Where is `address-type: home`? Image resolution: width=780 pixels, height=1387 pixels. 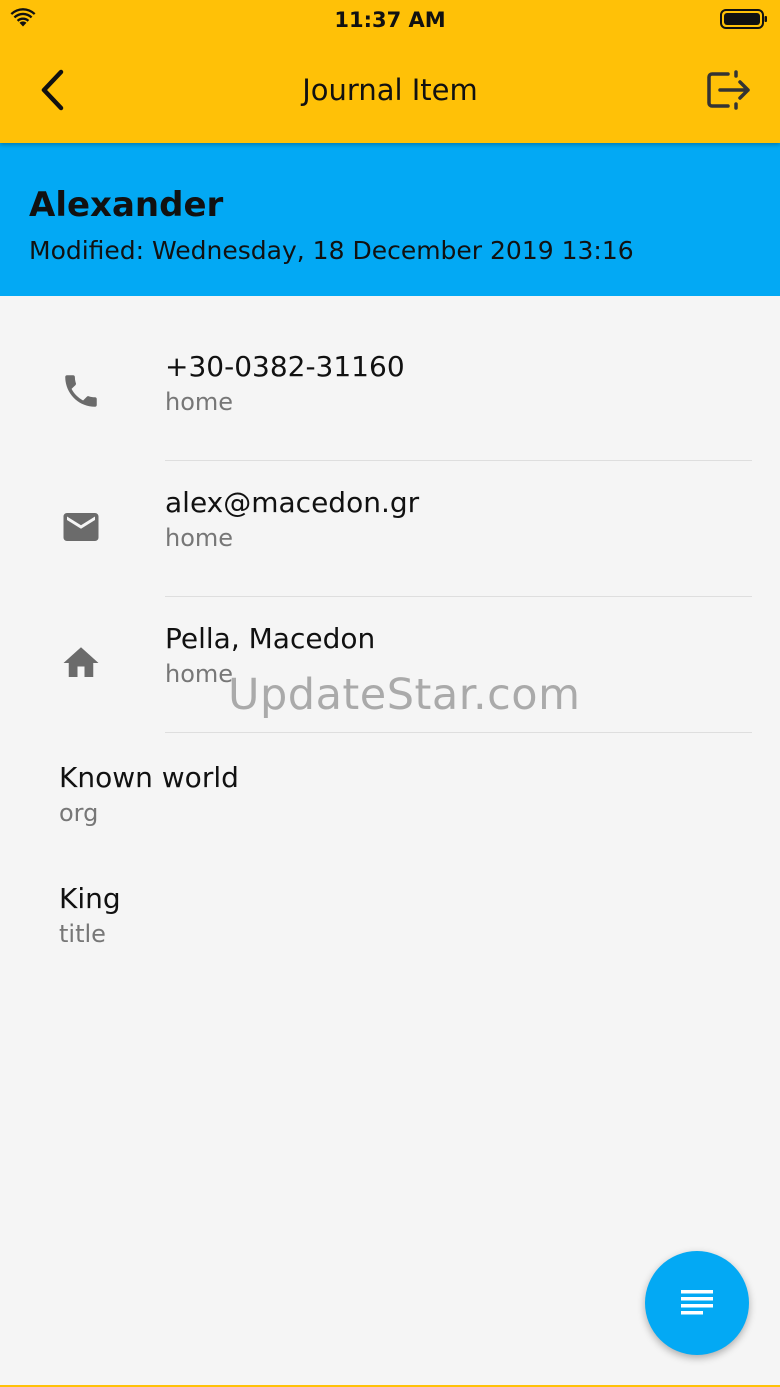 address-type: home is located at coordinates (199, 674).